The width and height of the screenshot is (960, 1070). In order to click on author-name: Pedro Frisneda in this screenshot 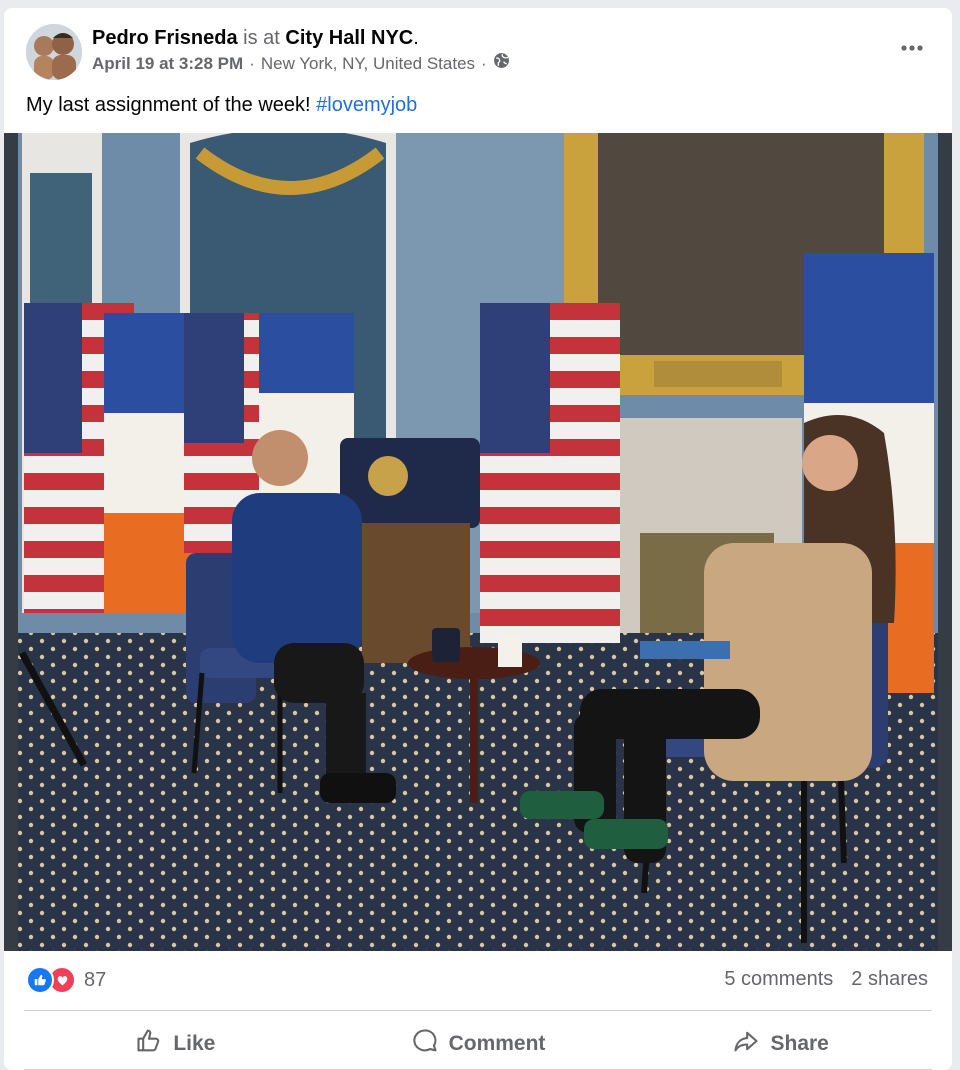, I will do `click(165, 38)`.